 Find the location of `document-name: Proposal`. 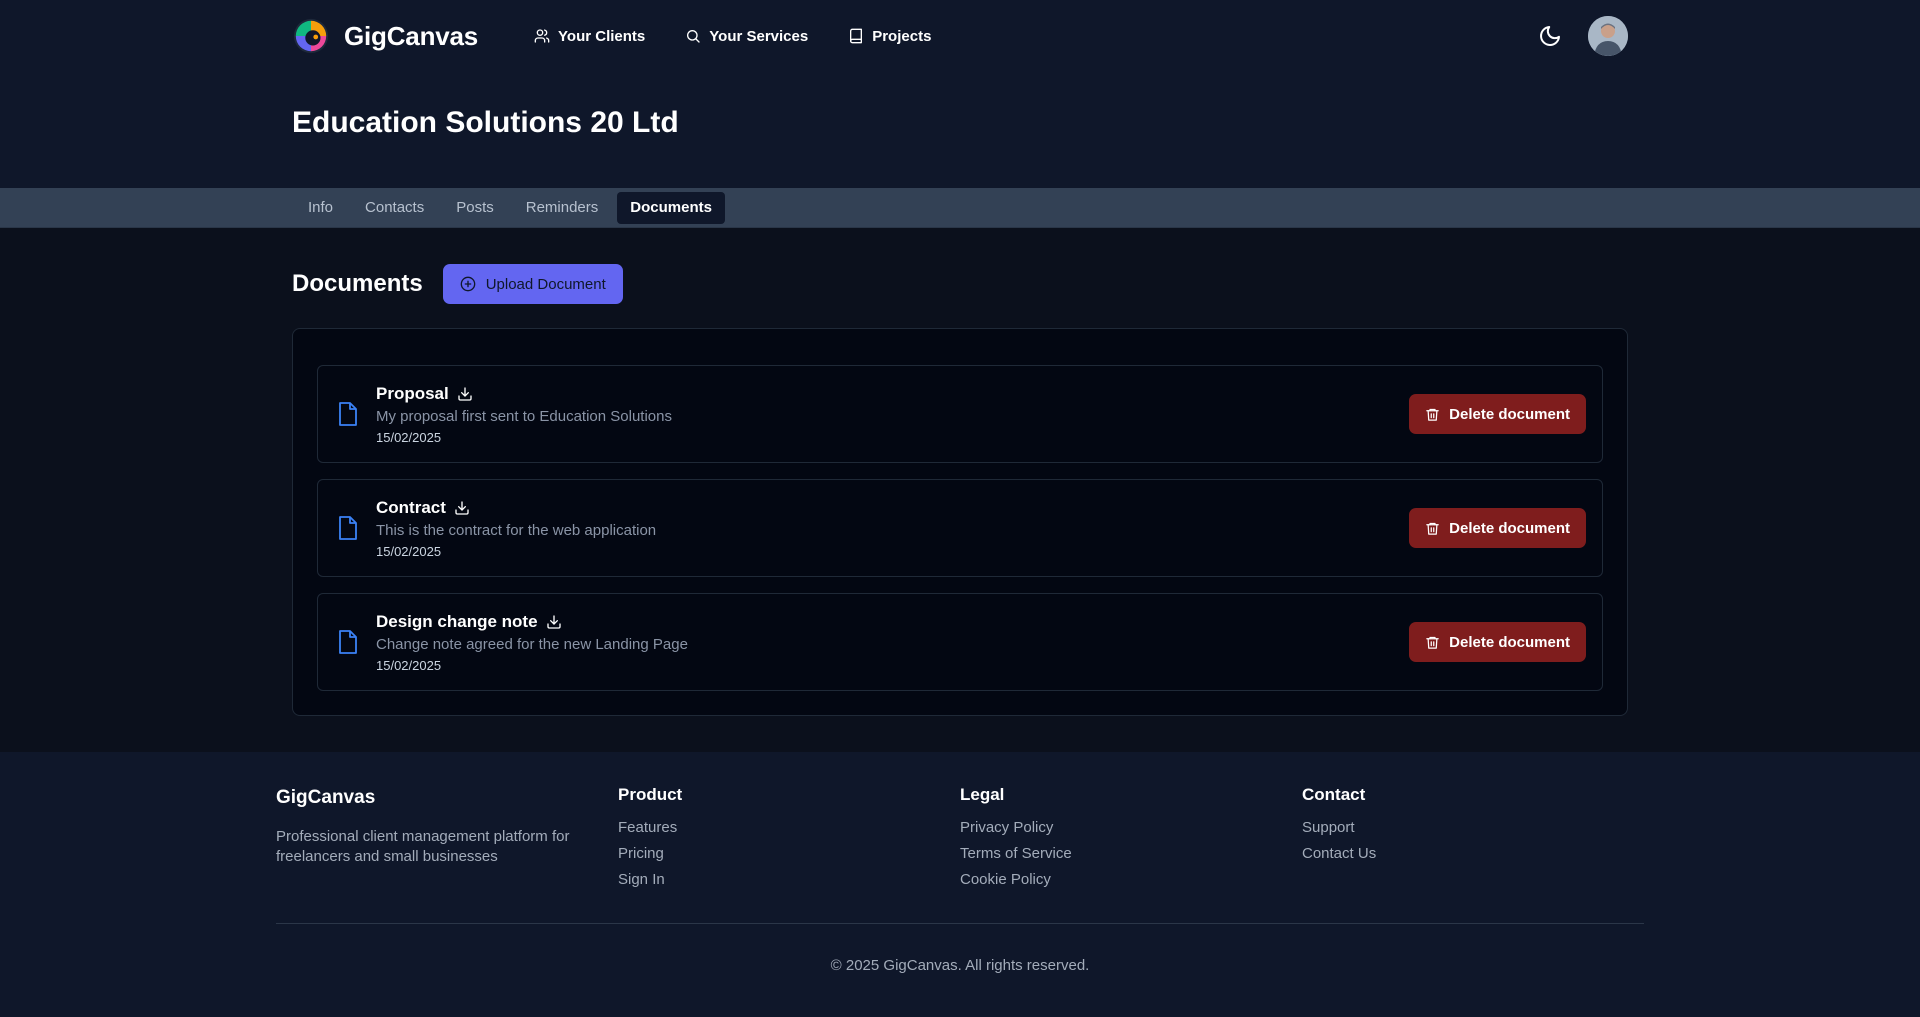

document-name: Proposal is located at coordinates (412, 393).